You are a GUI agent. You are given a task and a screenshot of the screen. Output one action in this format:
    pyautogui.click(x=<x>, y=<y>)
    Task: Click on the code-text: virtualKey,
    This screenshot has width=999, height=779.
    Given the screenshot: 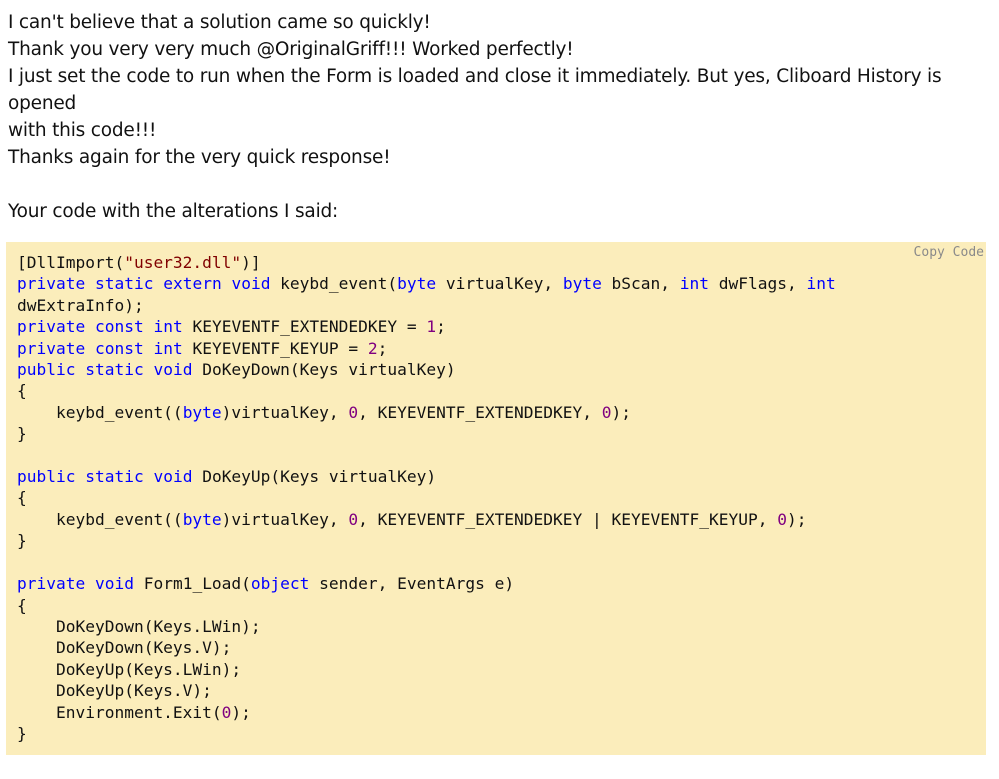 What is the action you would take?
    pyautogui.click(x=499, y=284)
    